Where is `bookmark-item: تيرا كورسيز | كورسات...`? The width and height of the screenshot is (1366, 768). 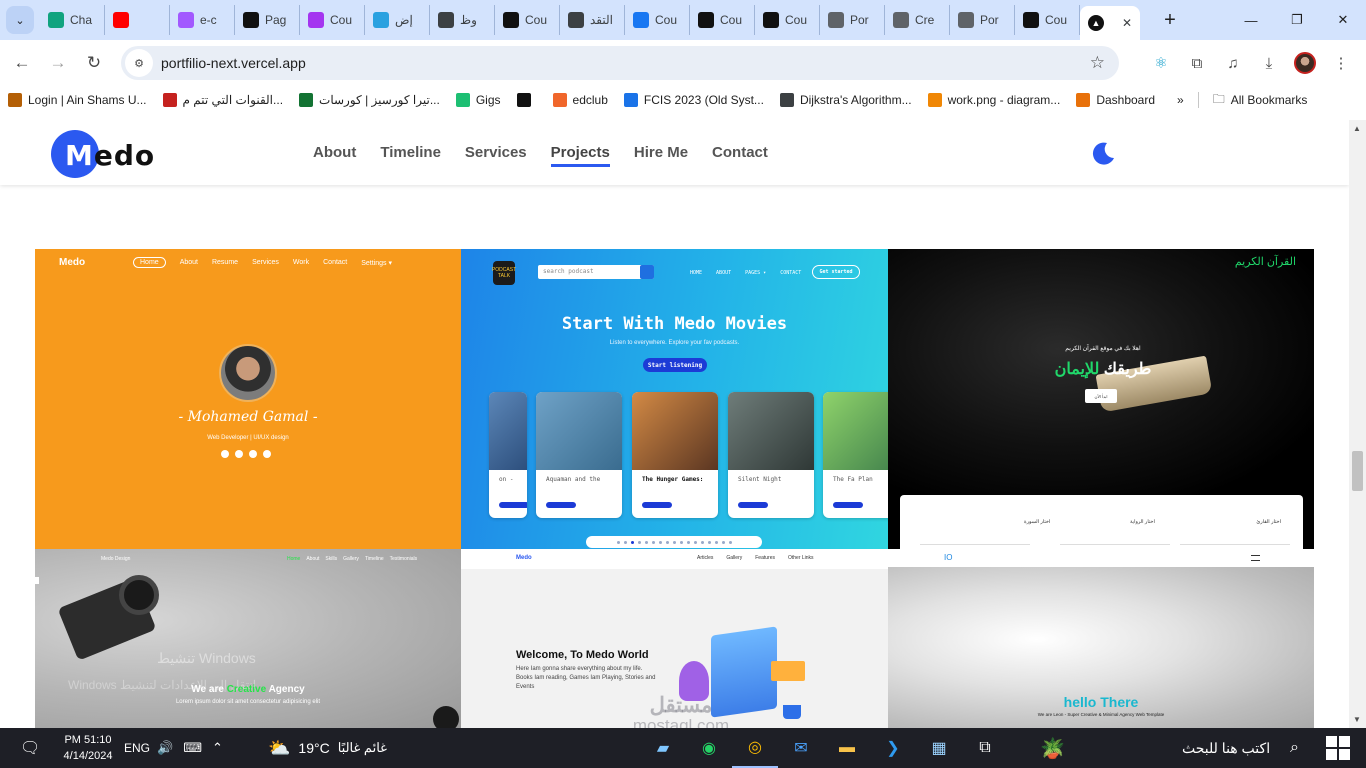 bookmark-item: تيرا كورسيز | كورسات... is located at coordinates (369, 100).